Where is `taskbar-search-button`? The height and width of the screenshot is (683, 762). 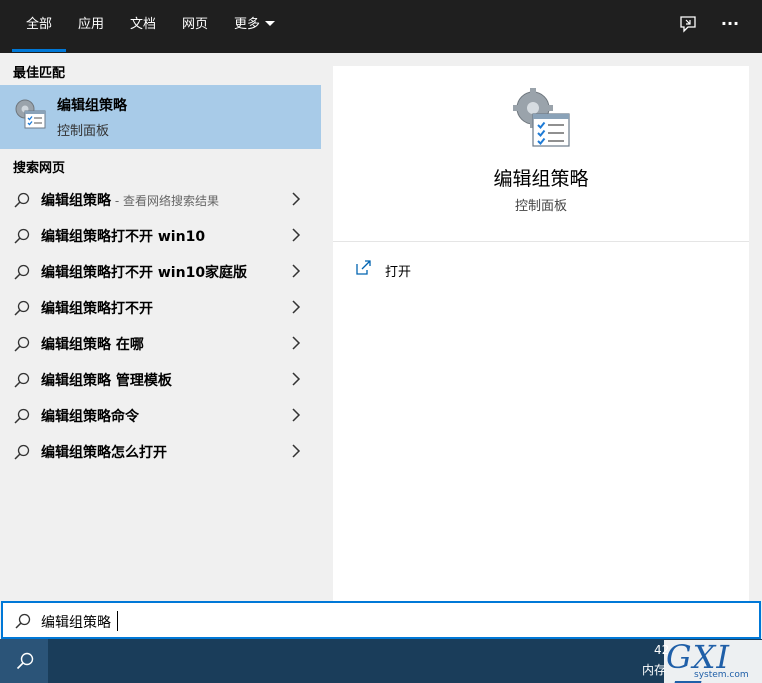
taskbar-search-button is located at coordinates (24, 661).